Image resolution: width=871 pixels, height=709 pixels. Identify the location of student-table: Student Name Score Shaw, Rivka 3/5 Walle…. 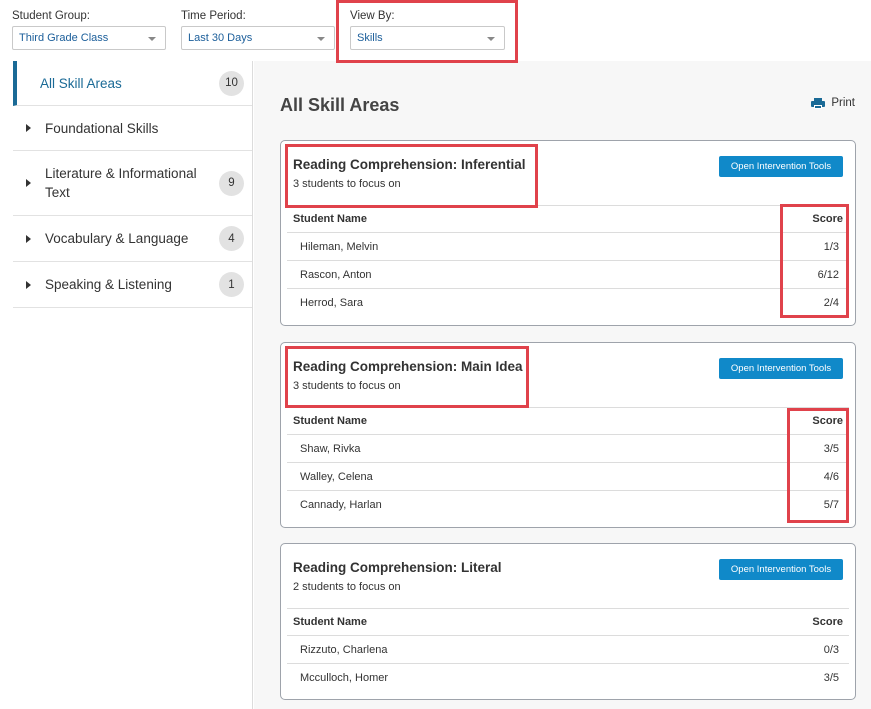
(568, 463).